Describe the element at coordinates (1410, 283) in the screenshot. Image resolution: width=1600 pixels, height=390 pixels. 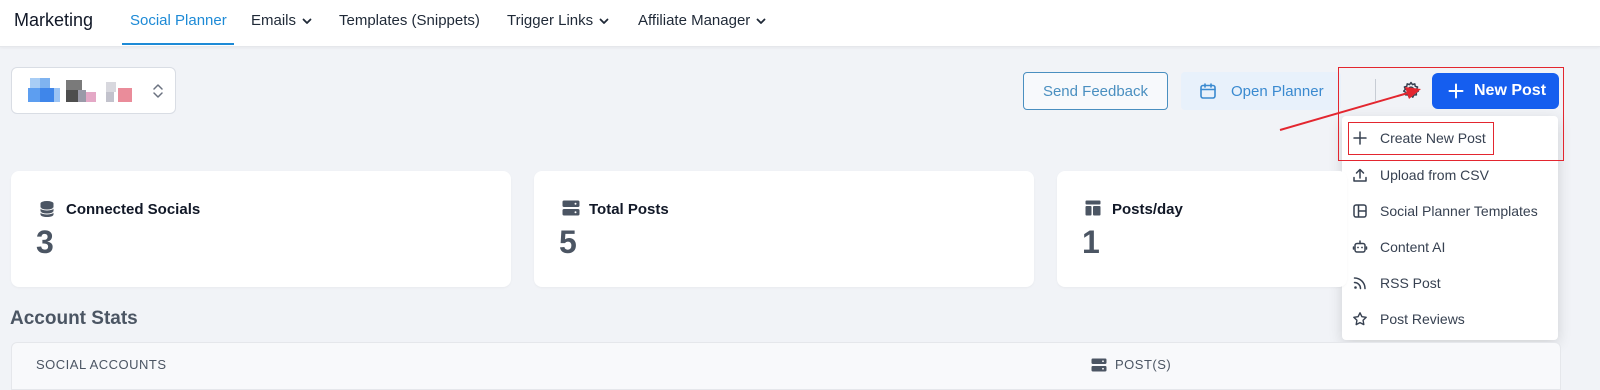
I see `menu-item-label: RSS Post` at that location.